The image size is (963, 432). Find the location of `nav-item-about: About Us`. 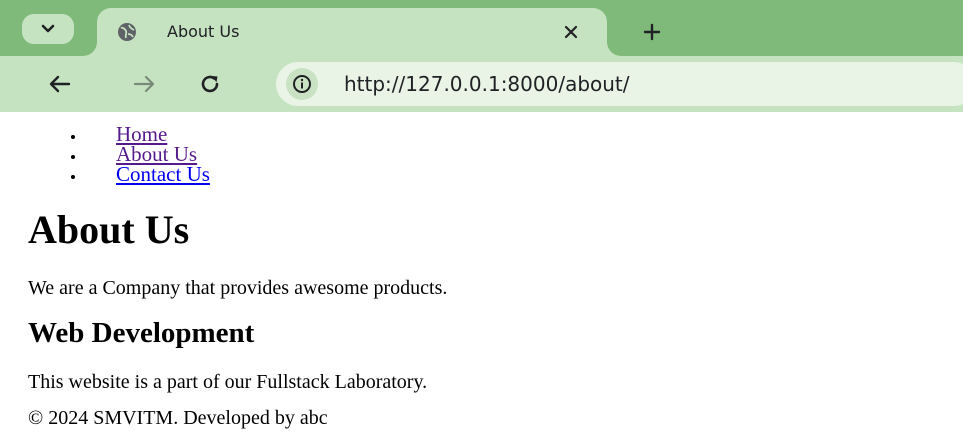

nav-item-about: About Us is located at coordinates (148, 154).